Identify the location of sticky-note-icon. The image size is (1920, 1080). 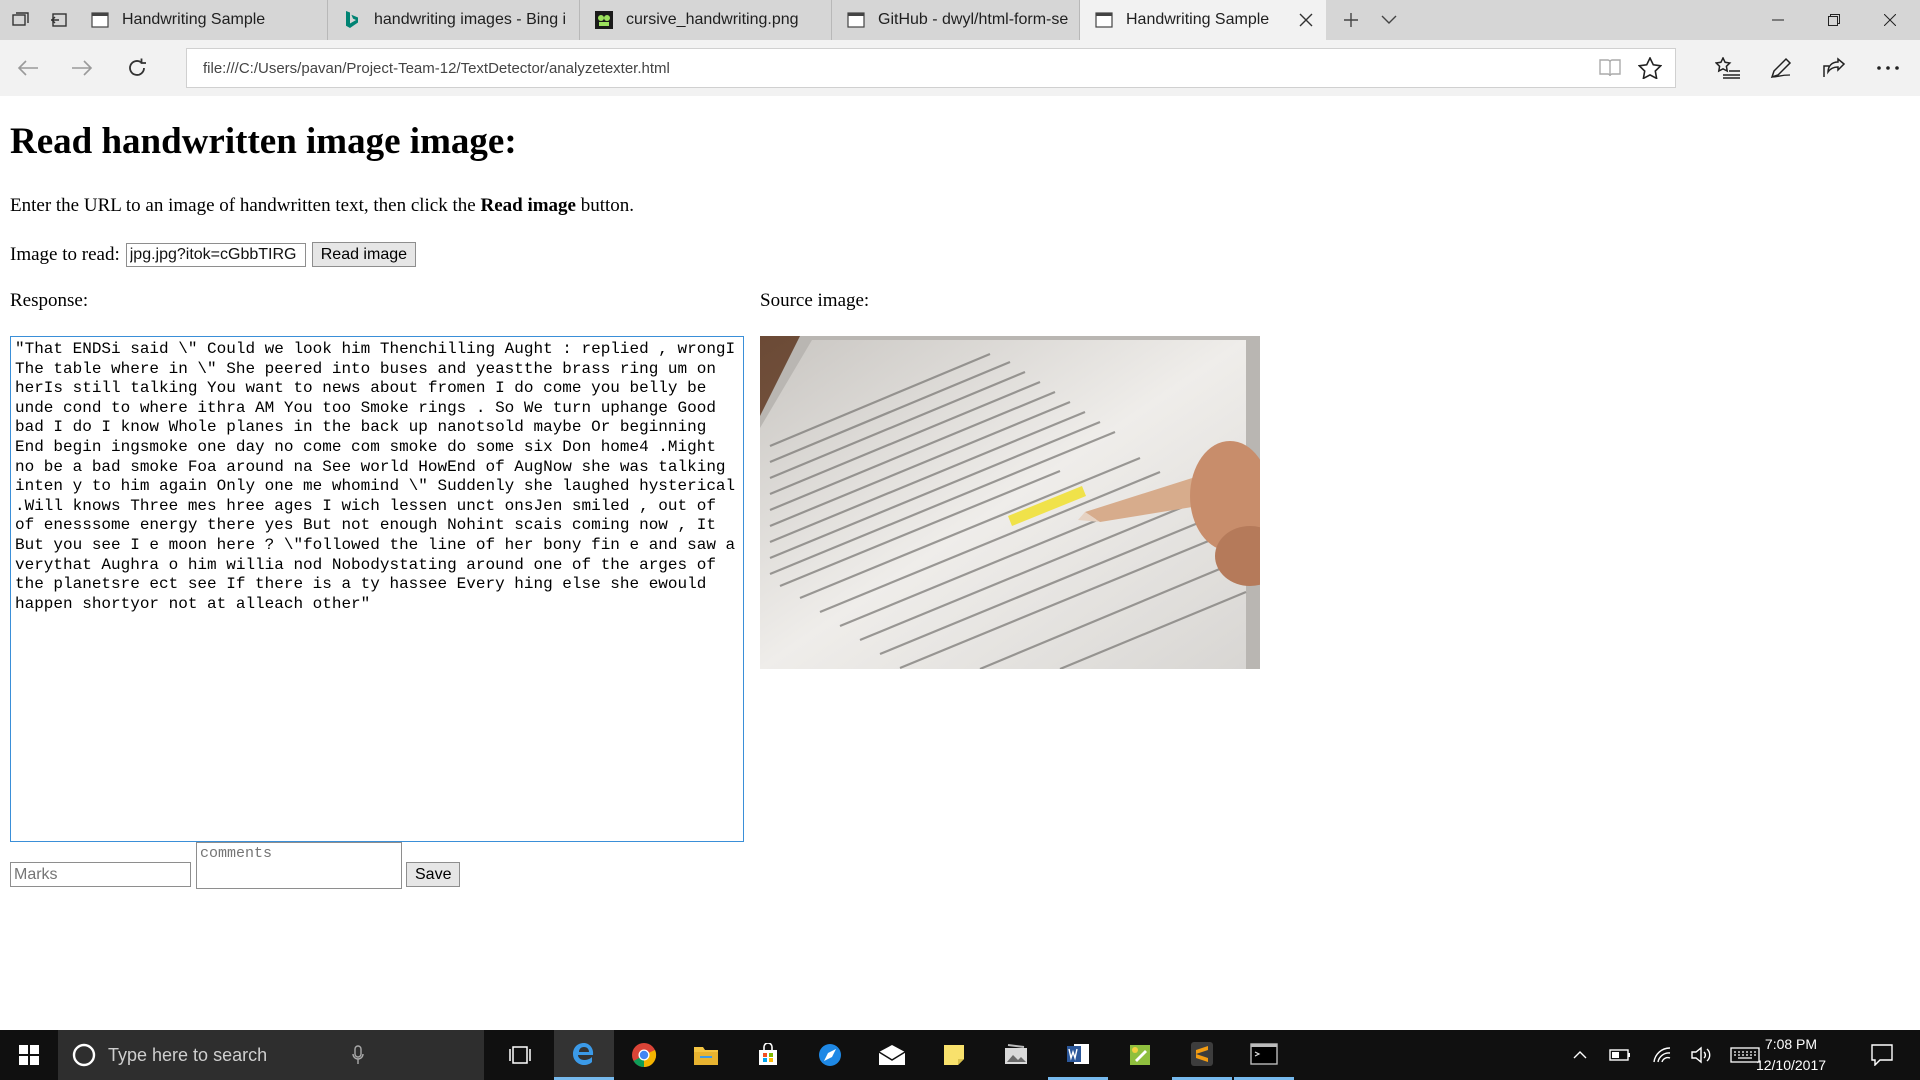
(954, 1055).